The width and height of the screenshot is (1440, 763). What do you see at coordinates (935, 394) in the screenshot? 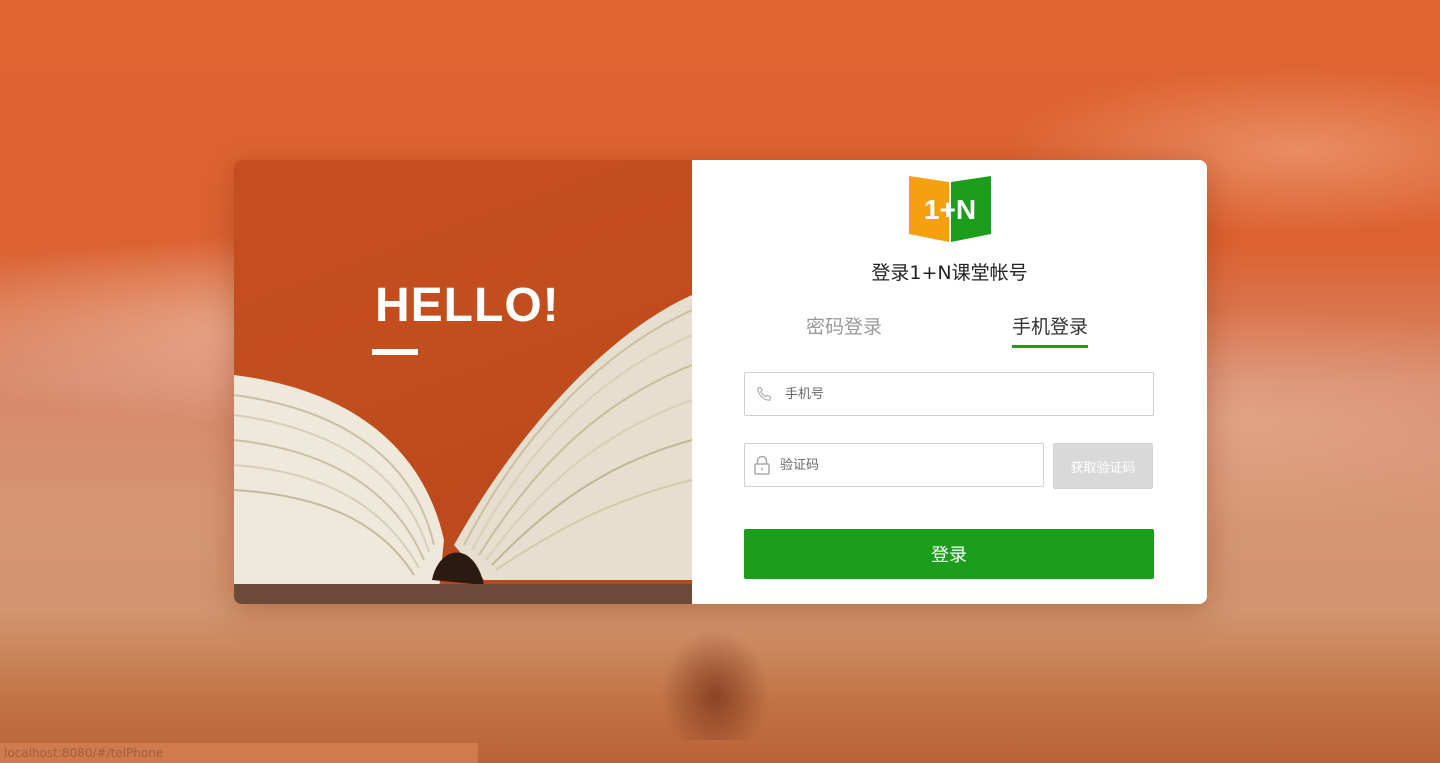
I see `phone-input` at bounding box center [935, 394].